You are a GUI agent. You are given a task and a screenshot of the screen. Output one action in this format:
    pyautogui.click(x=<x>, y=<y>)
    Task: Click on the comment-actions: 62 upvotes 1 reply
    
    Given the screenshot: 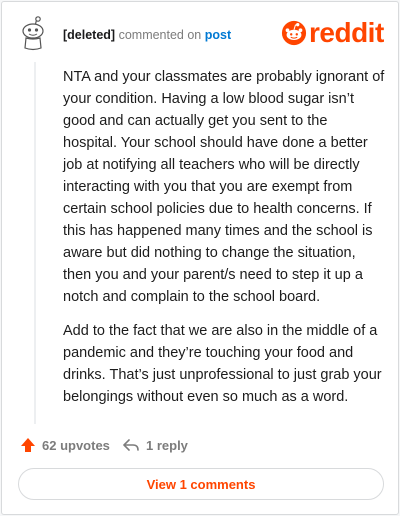 What is the action you would take?
    pyautogui.click(x=200, y=445)
    